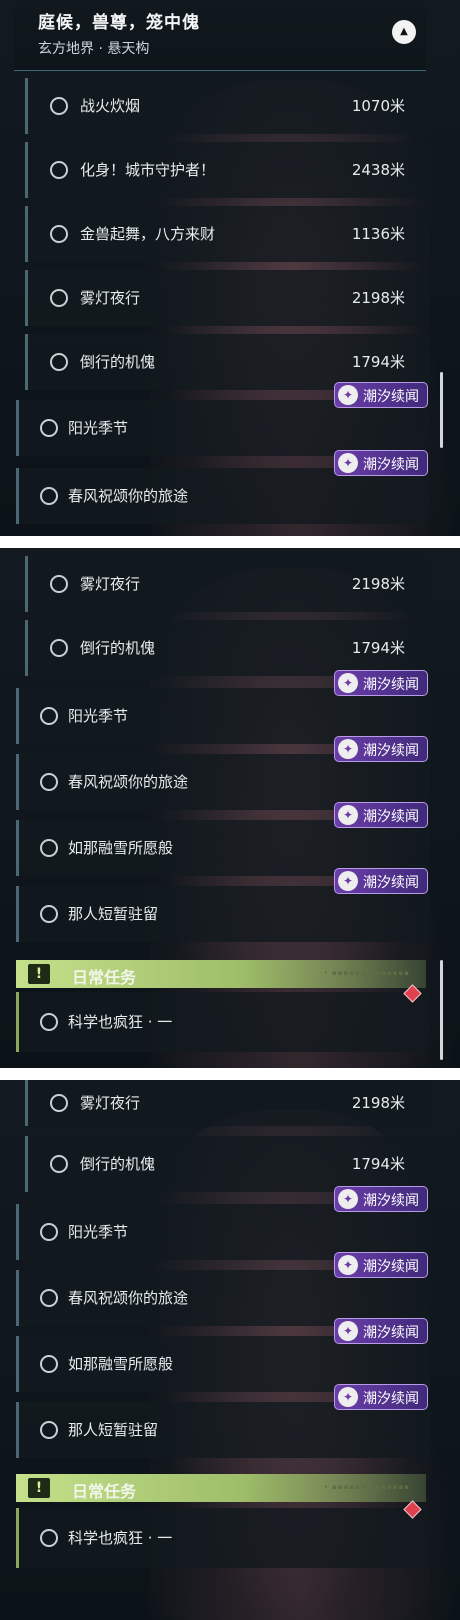 The width and height of the screenshot is (460, 1620). What do you see at coordinates (222, 487) in the screenshot?
I see `event-quest-row: ✦ 潮汐续闻 春风祝颂你的旅途` at bounding box center [222, 487].